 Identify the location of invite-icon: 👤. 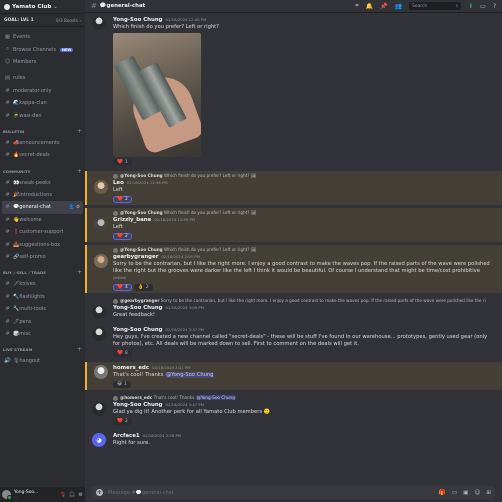
(72, 207).